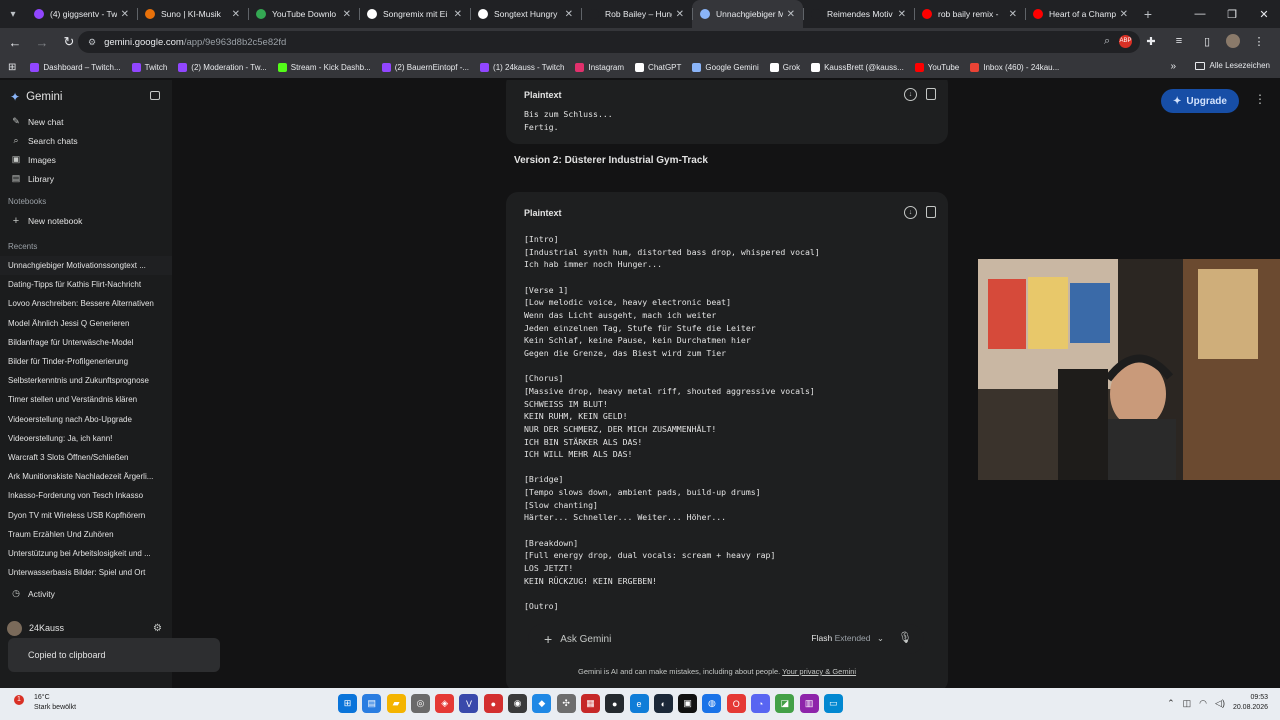 The image size is (1280, 720). What do you see at coordinates (157, 628) in the screenshot?
I see `settings-gear-icon: ⚙` at bounding box center [157, 628].